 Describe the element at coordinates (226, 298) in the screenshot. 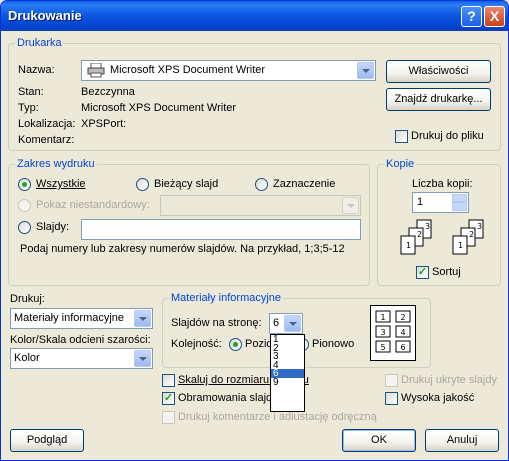

I see `handouts-group-title: Materiały informacyjne` at that location.